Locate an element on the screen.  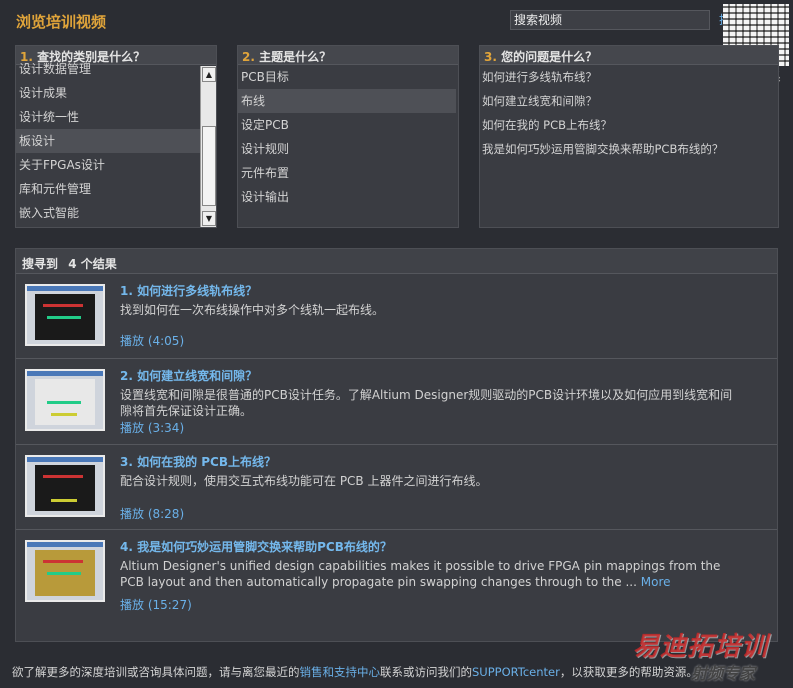
sales-support-link: 销售和支持中心 is located at coordinates (340, 672).